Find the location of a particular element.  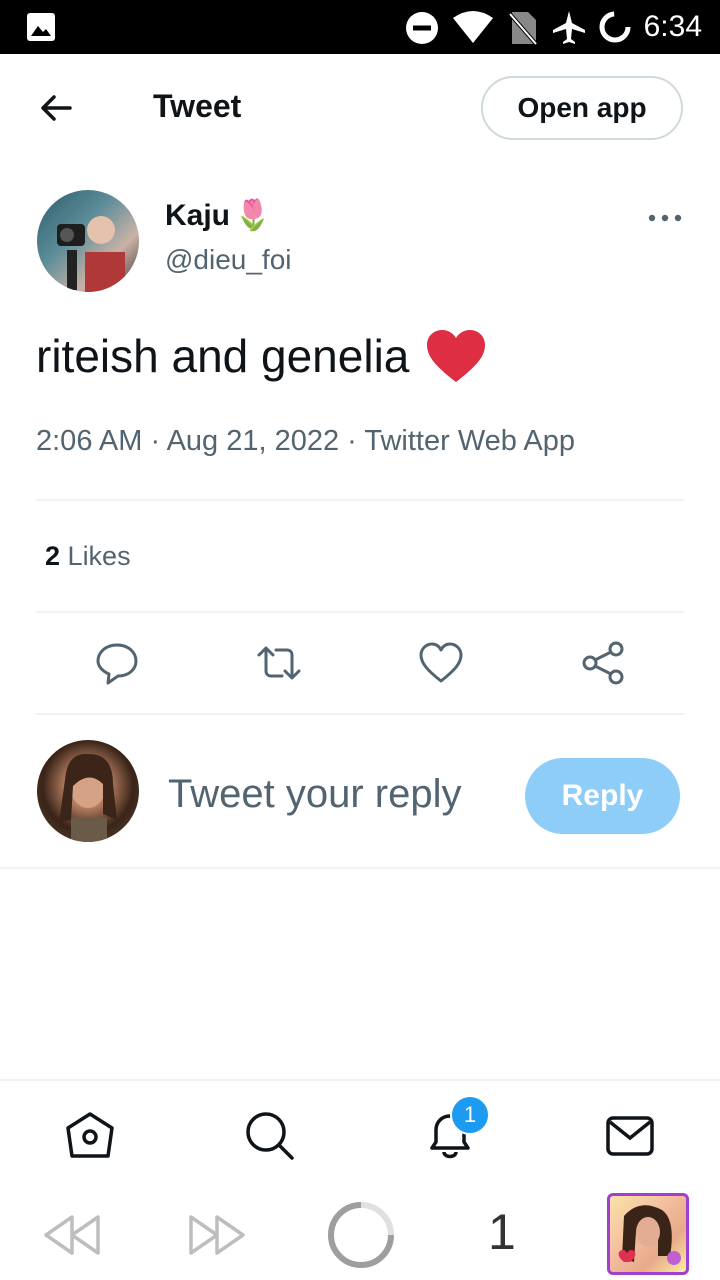

tab-thumbnail is located at coordinates (648, 1234).